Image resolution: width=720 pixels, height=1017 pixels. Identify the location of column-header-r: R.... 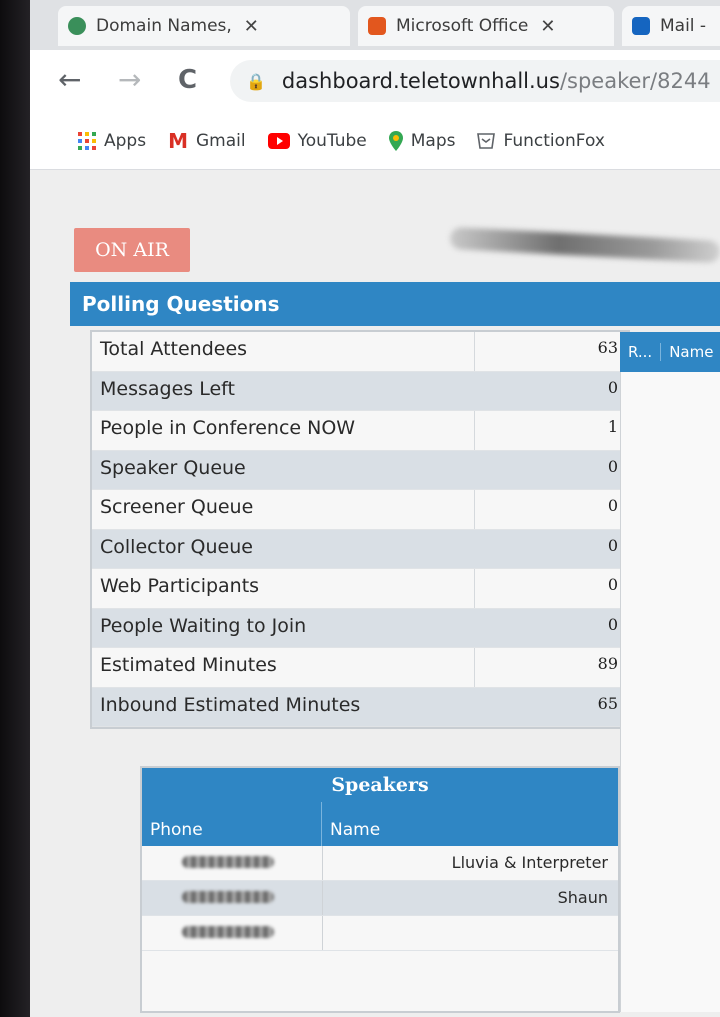
(641, 352).